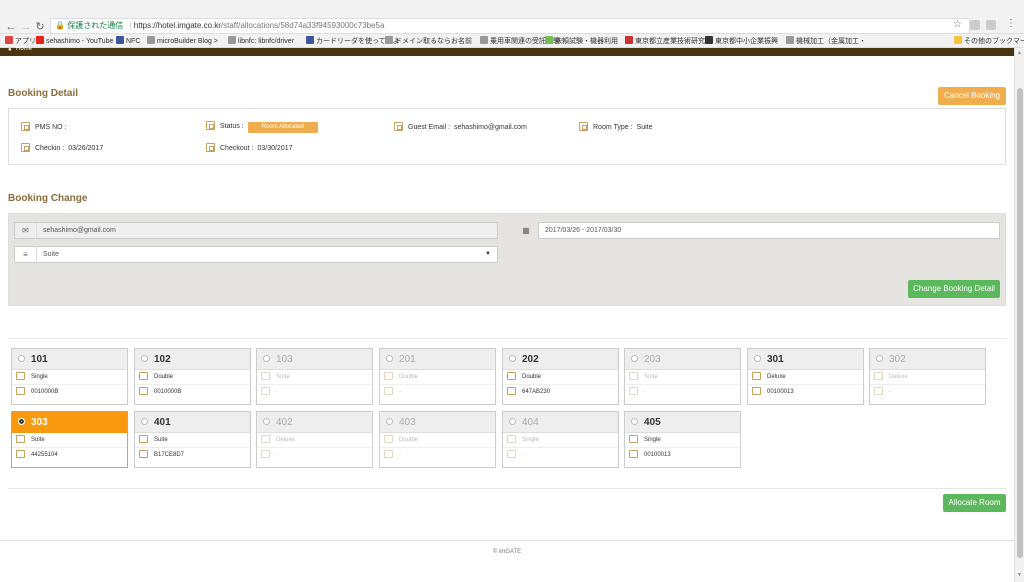 The image size is (1024, 582). Describe the element at coordinates (249, 147) in the screenshot. I see `checkout-field: Checkout :03/30/2017` at that location.